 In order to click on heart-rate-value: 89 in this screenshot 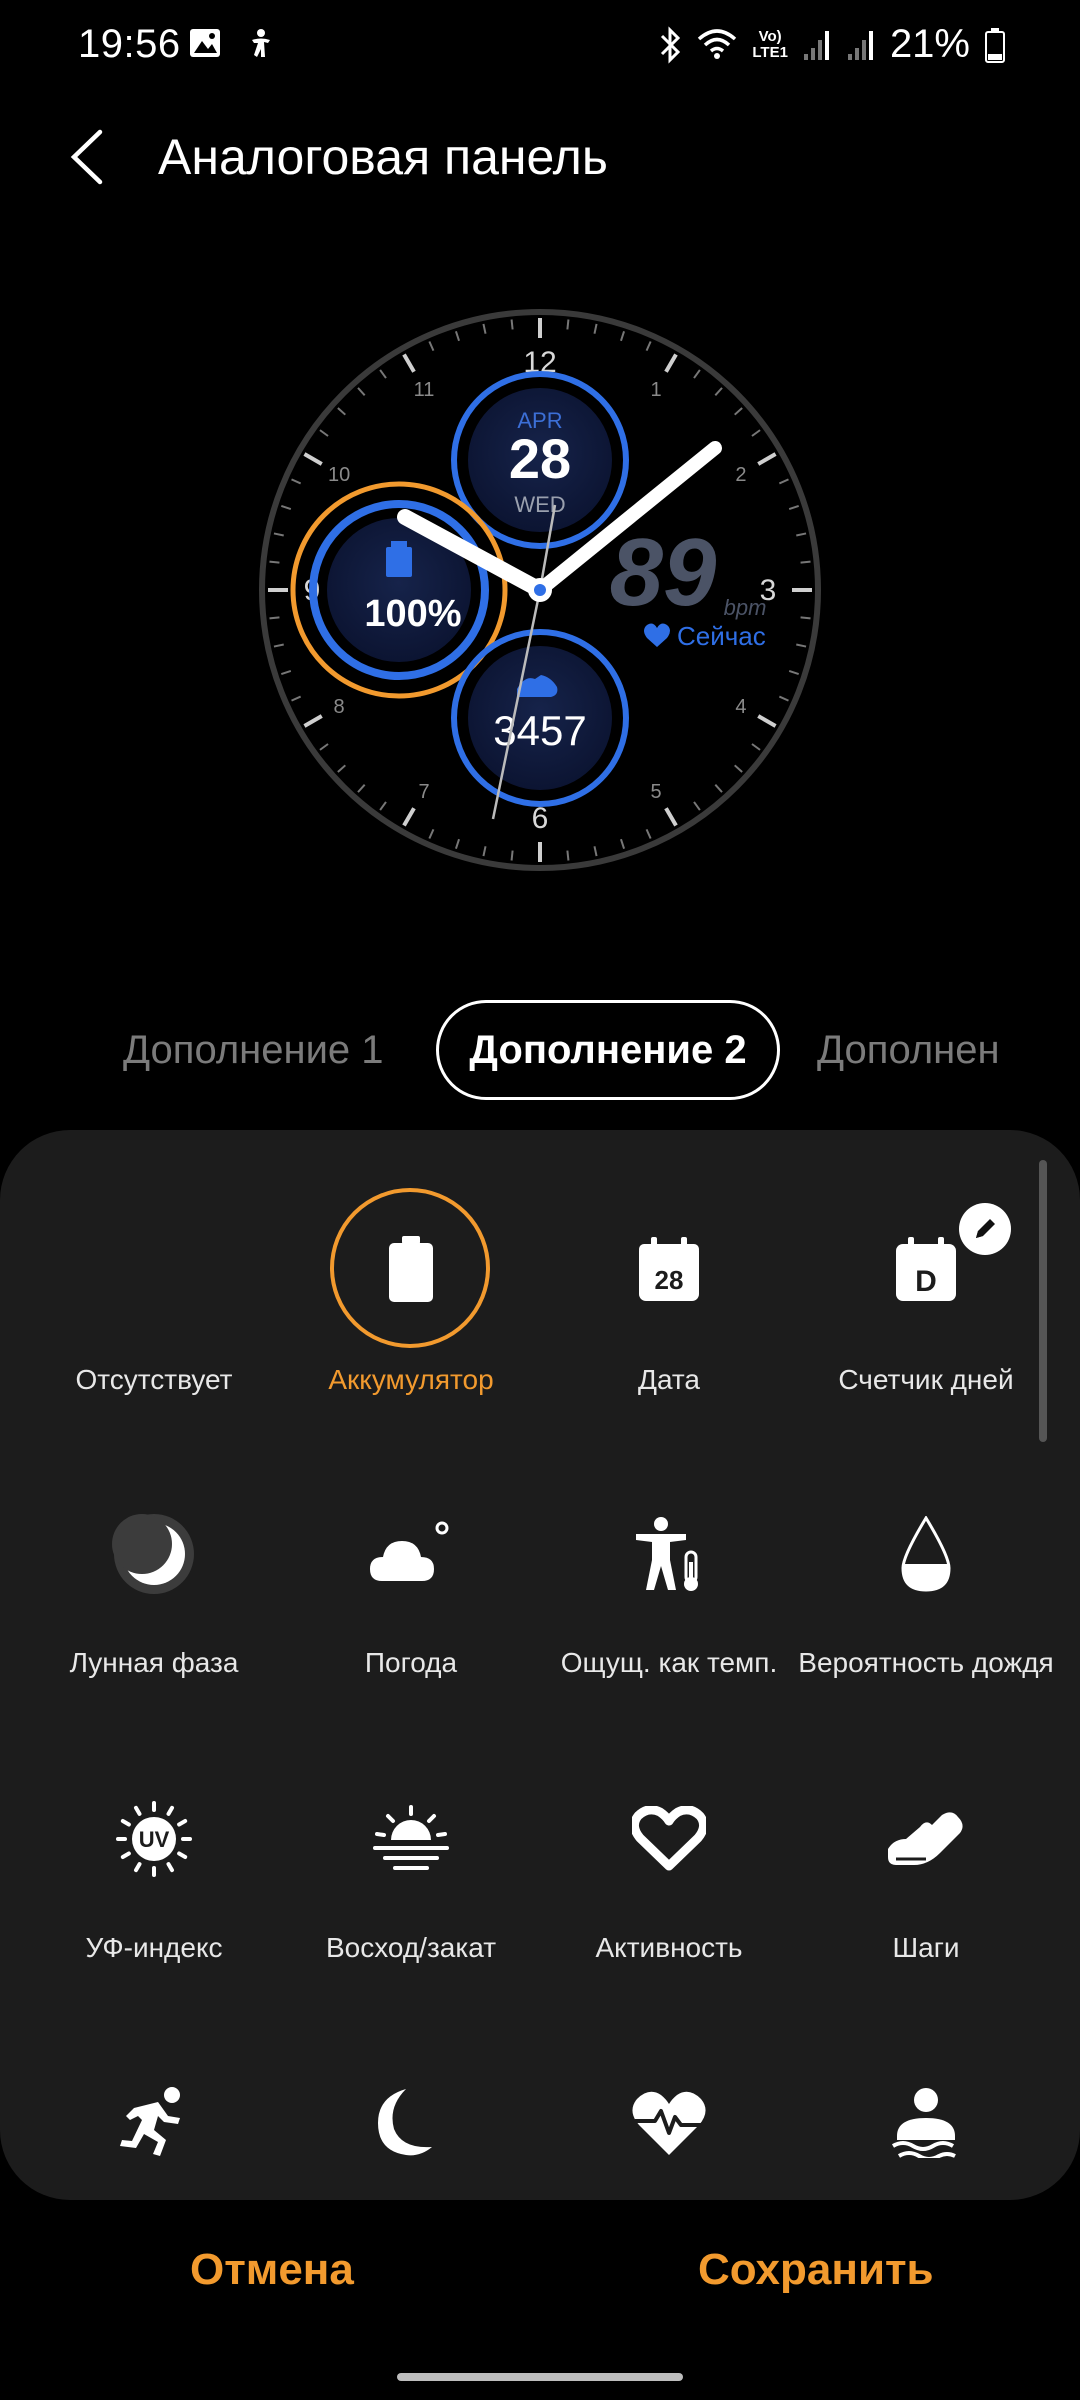, I will do `click(663, 572)`.